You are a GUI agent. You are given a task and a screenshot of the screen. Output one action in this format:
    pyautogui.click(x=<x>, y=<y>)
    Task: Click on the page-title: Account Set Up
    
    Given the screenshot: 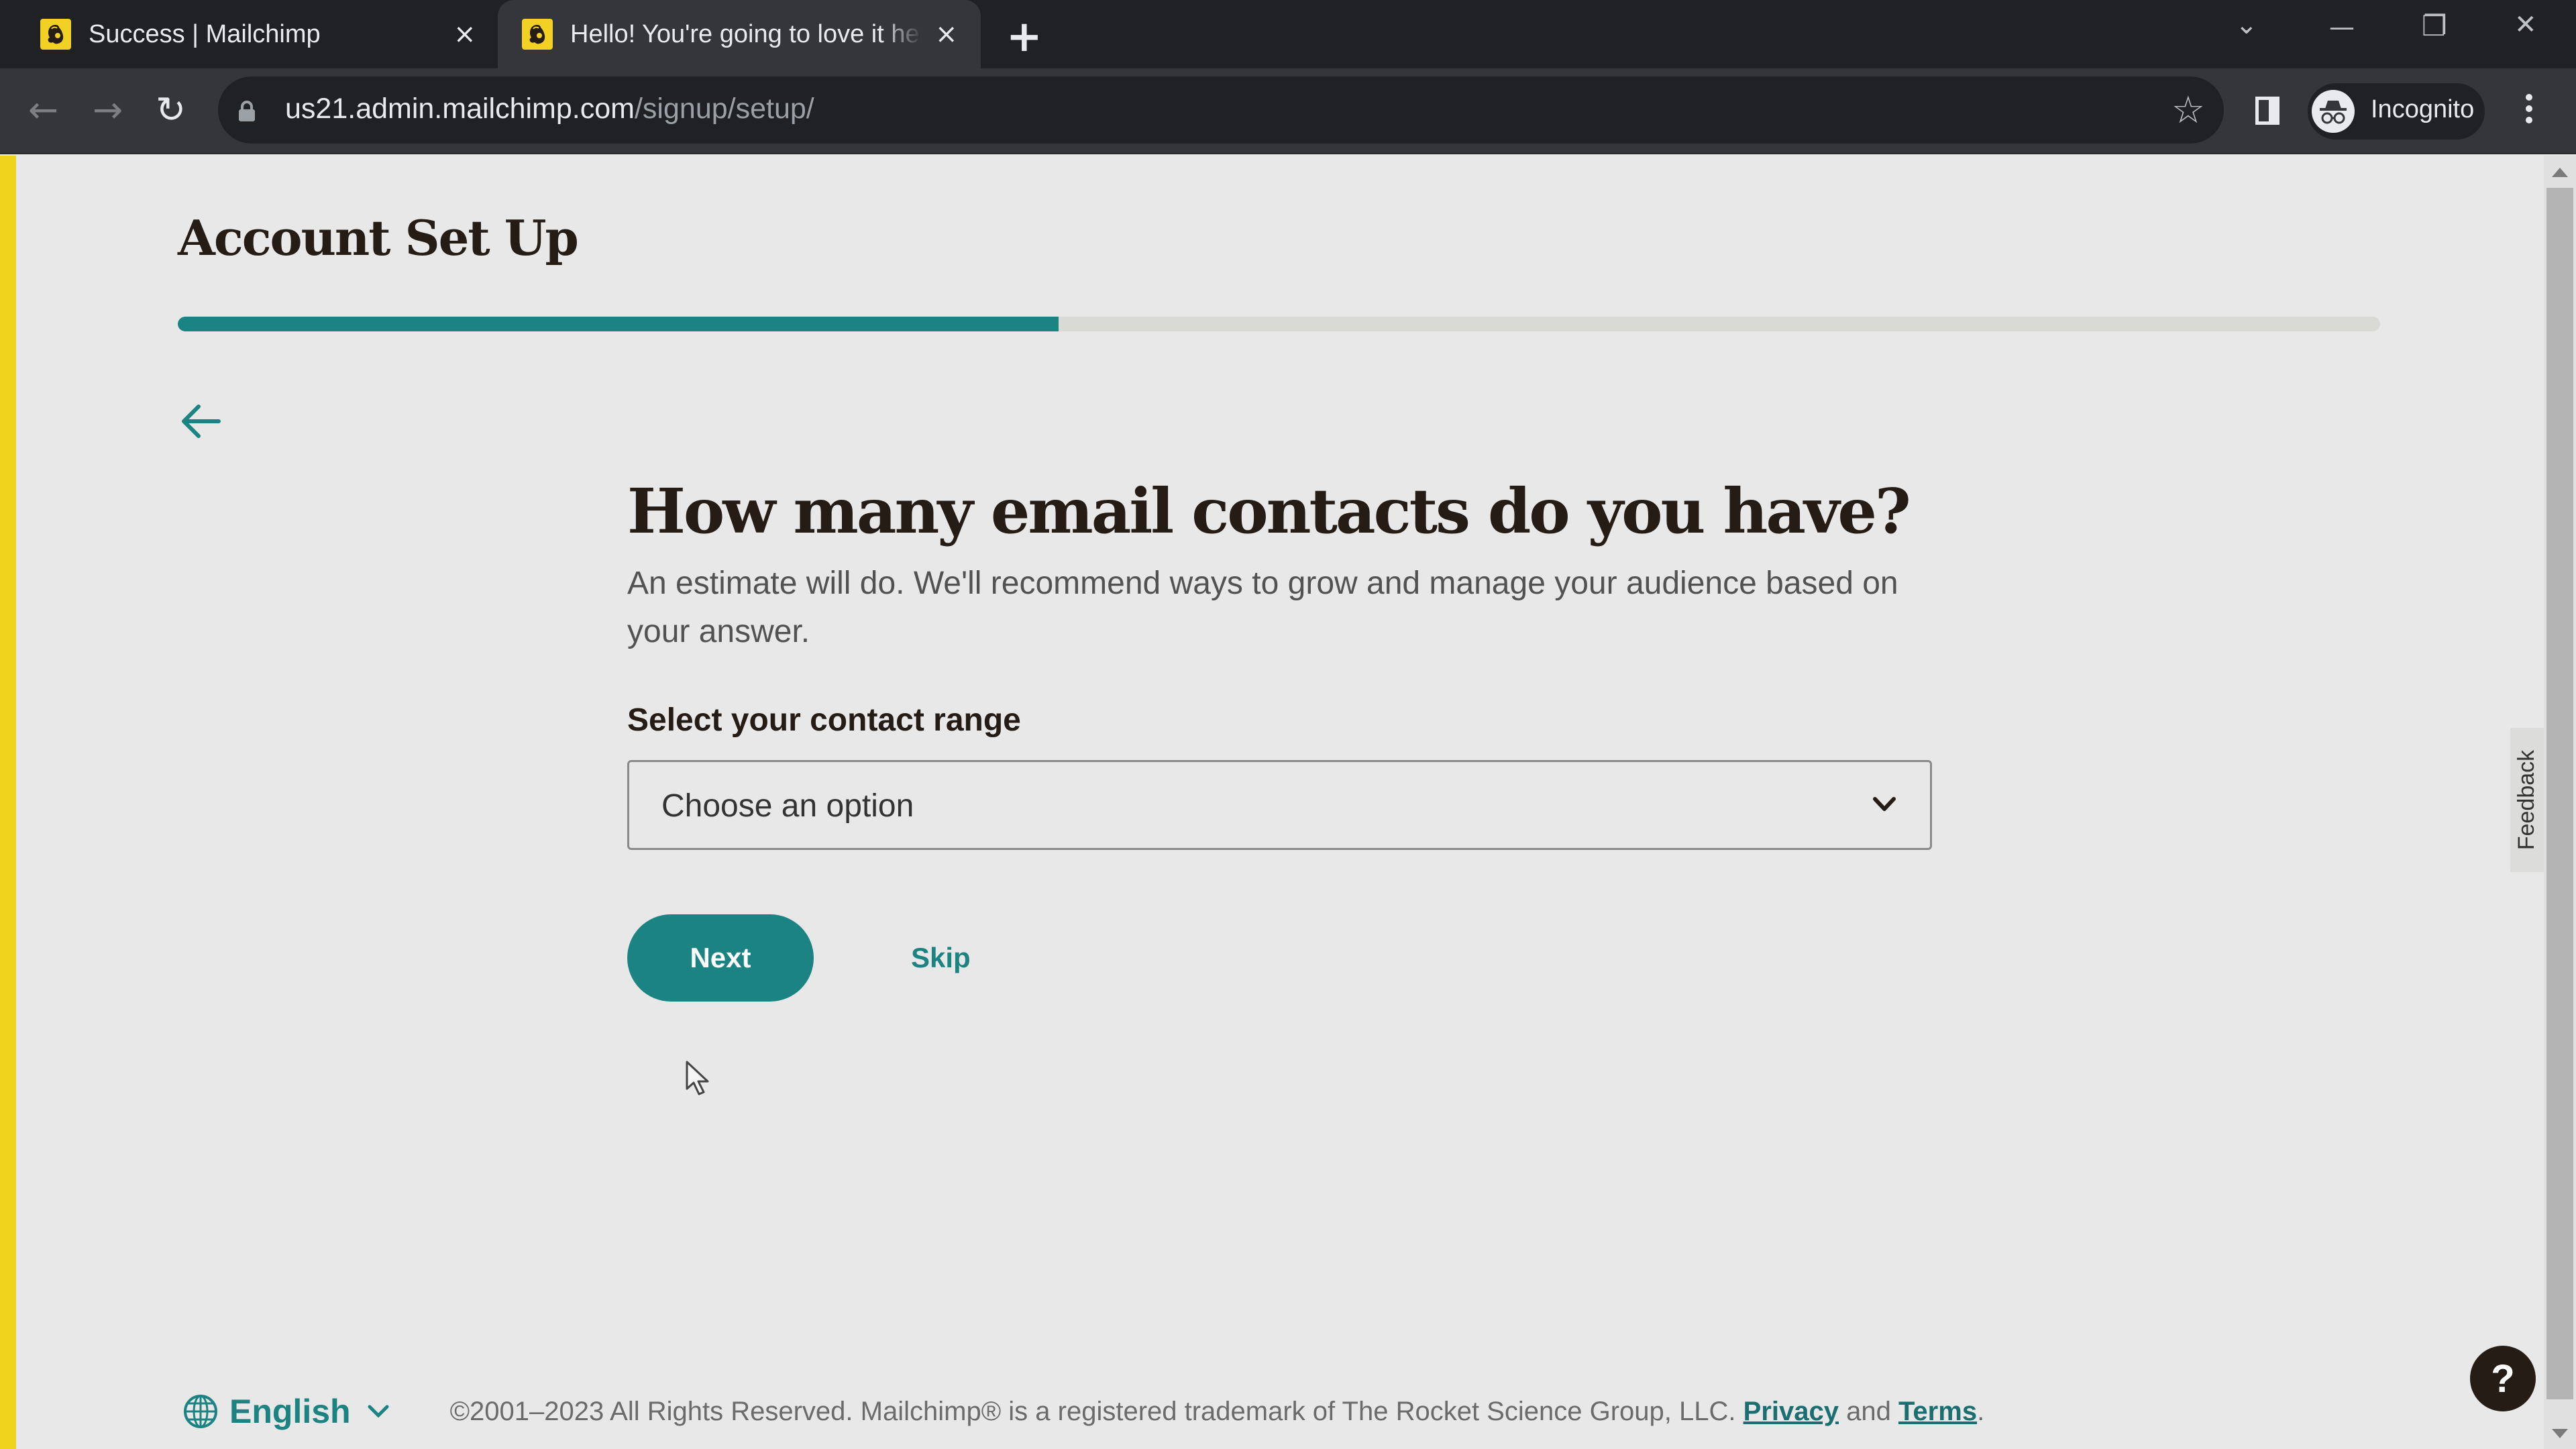 What is the action you would take?
    pyautogui.click(x=378, y=237)
    